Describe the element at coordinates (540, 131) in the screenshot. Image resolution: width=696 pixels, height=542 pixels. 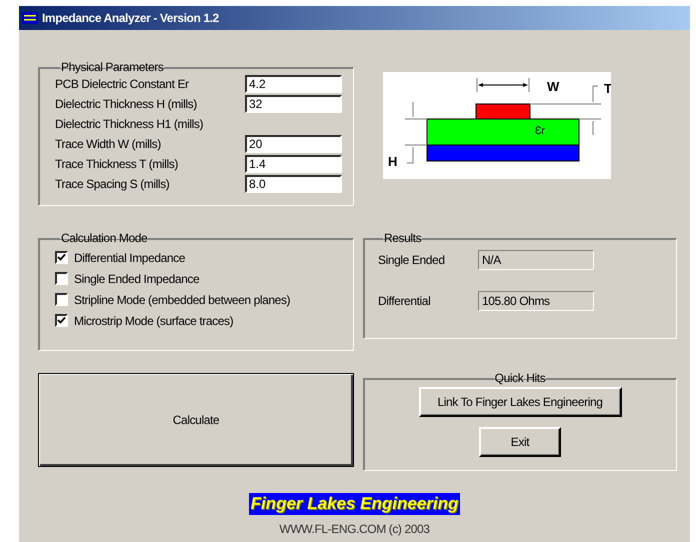
I see `dielectric-label: Ɛr` at that location.